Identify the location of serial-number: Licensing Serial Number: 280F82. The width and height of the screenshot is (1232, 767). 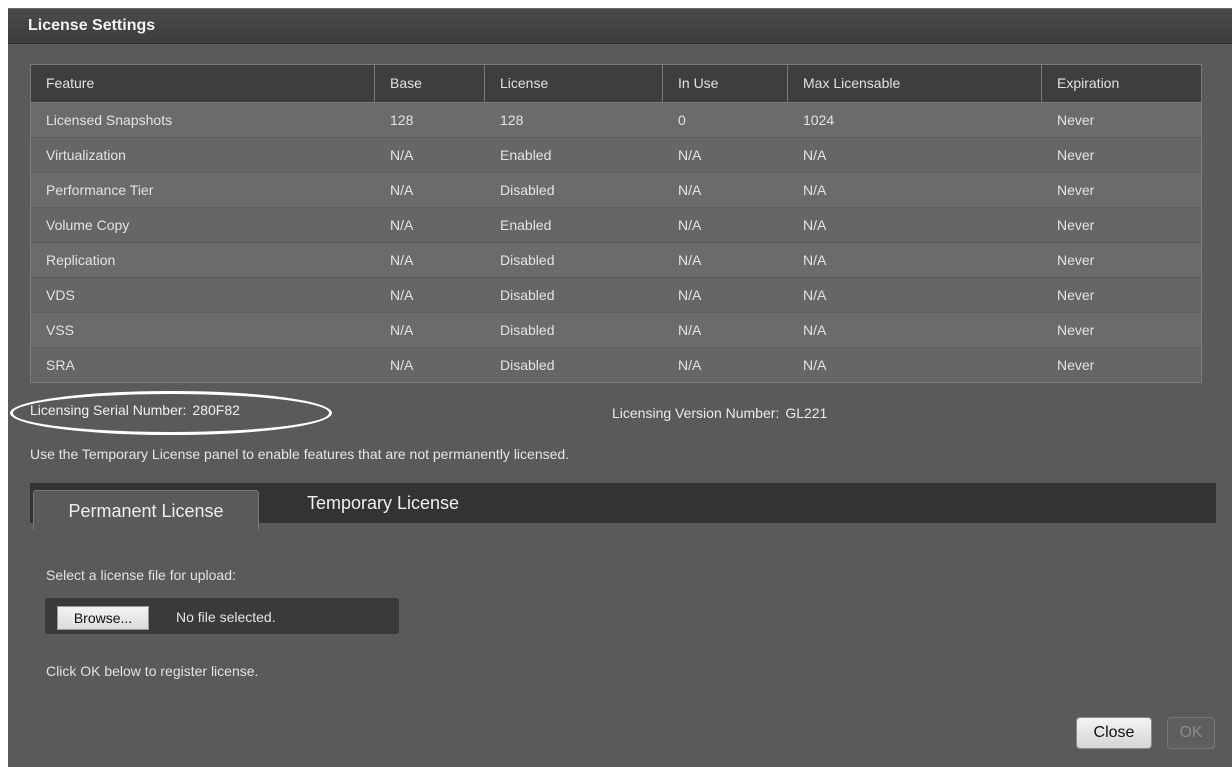
(135, 410).